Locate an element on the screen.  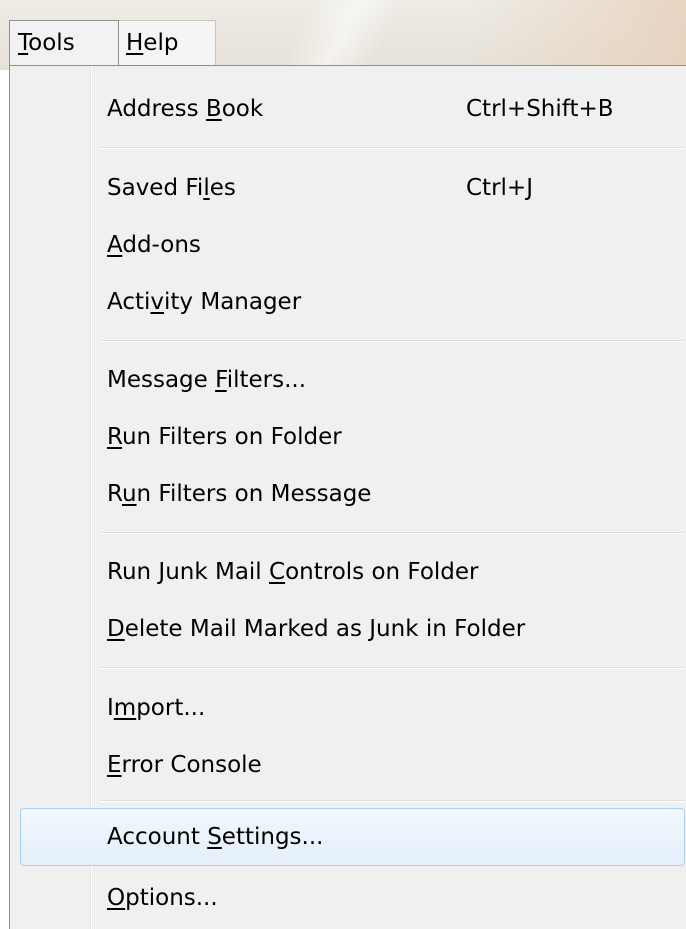
menu-tools-accel: T is located at coordinates (23, 43).